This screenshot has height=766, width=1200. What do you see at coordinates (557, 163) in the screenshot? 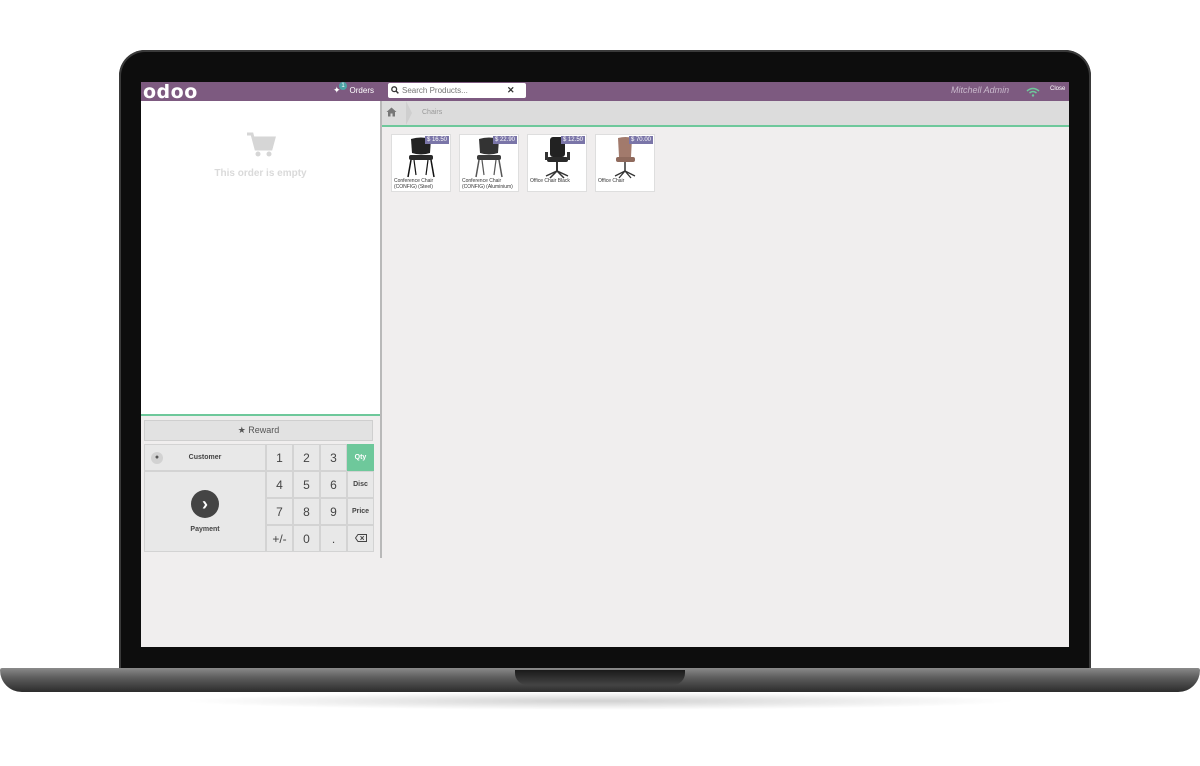
I see `product-card: $ 12.50 Office Chair Black` at bounding box center [557, 163].